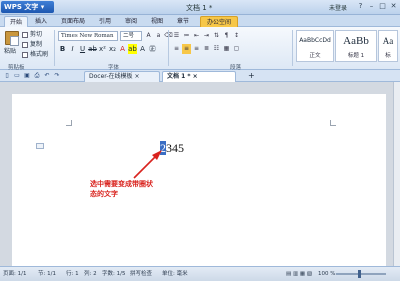 This screenshot has height=281, width=400. I want to click on window-controls: ? – □ ✕, so click(377, 6).